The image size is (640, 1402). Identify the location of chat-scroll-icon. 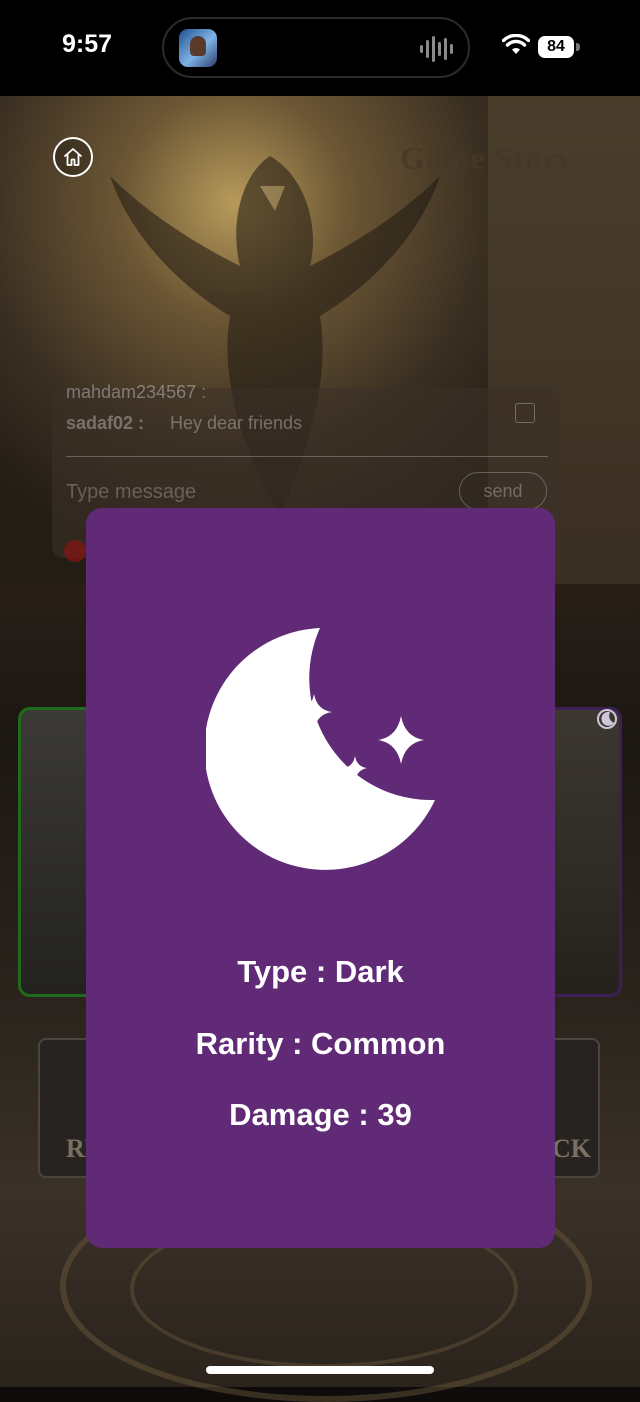
(525, 413).